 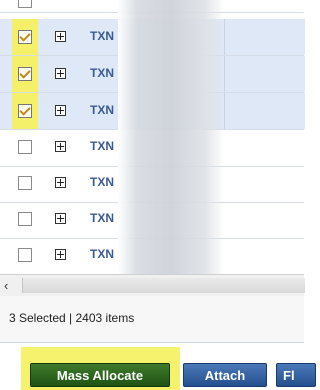 What do you see at coordinates (225, 375) in the screenshot?
I see `attach-button: Attach` at bounding box center [225, 375].